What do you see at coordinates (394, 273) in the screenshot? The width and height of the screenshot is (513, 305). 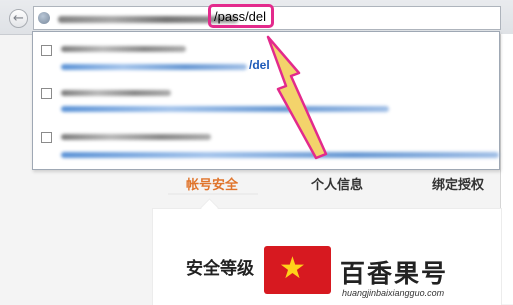 I see `watermark-brand: 百香果号` at bounding box center [394, 273].